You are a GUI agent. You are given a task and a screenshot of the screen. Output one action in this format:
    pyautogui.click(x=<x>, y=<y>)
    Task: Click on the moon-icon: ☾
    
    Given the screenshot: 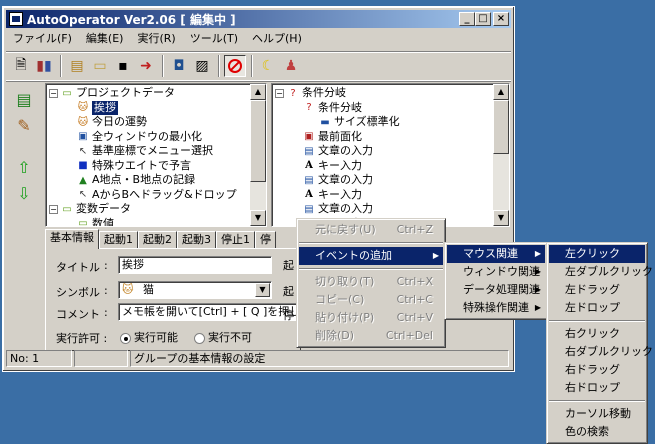 What is the action you would take?
    pyautogui.click(x=268, y=66)
    